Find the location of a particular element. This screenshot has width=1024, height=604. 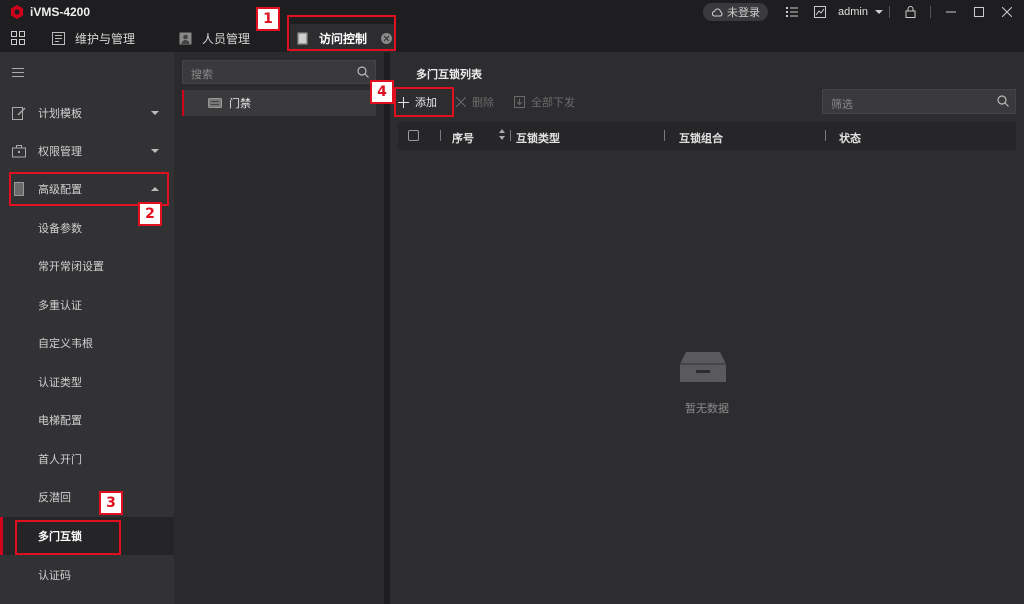

sidebar-item-custom-wiegand: 自定义韦根 is located at coordinates (87, 343).